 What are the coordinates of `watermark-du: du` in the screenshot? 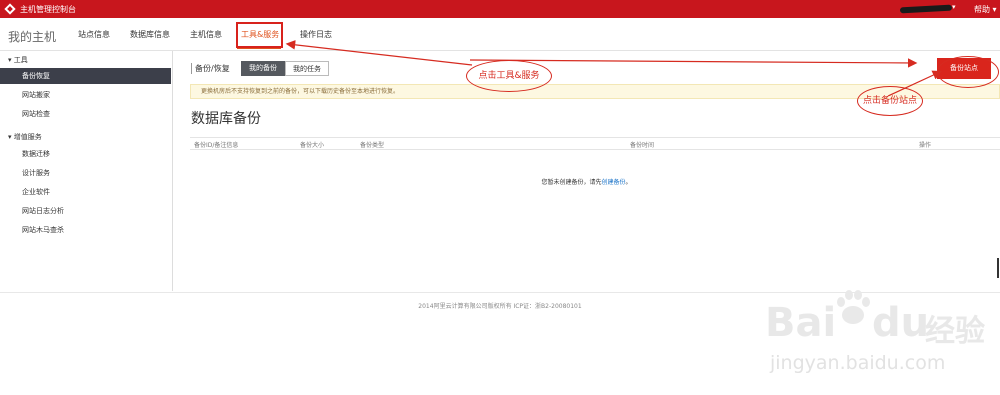 It's located at (901, 323).